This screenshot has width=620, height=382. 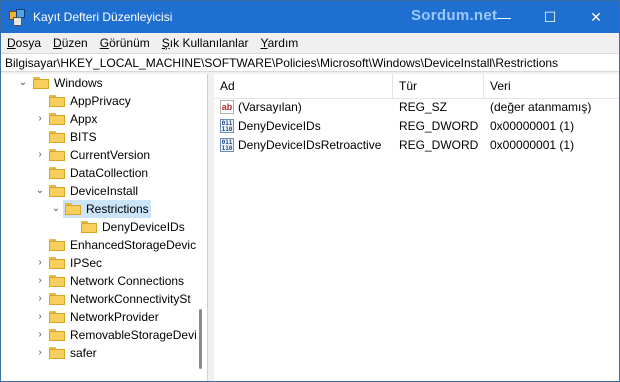 I want to click on close-icon: ✕, so click(x=596, y=16).